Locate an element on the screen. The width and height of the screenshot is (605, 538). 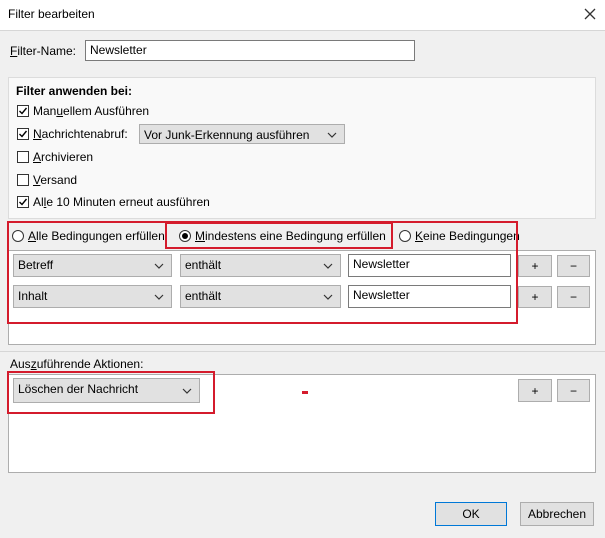
filter-name-input: Newsletter is located at coordinates (250, 50).